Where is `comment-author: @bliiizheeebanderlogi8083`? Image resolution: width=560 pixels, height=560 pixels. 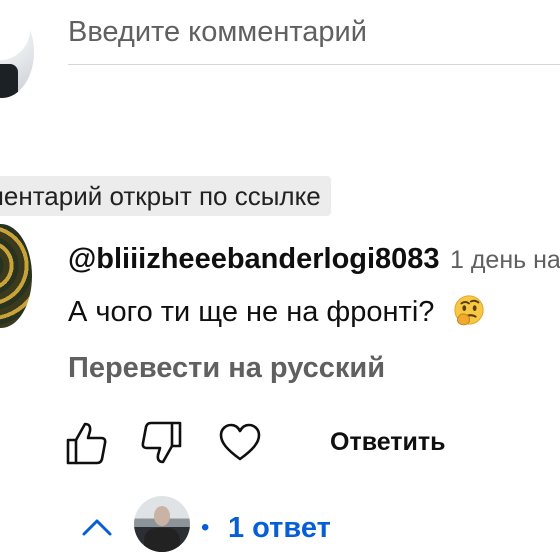 comment-author: @bliiizheeebanderlogi8083 is located at coordinates (254, 259).